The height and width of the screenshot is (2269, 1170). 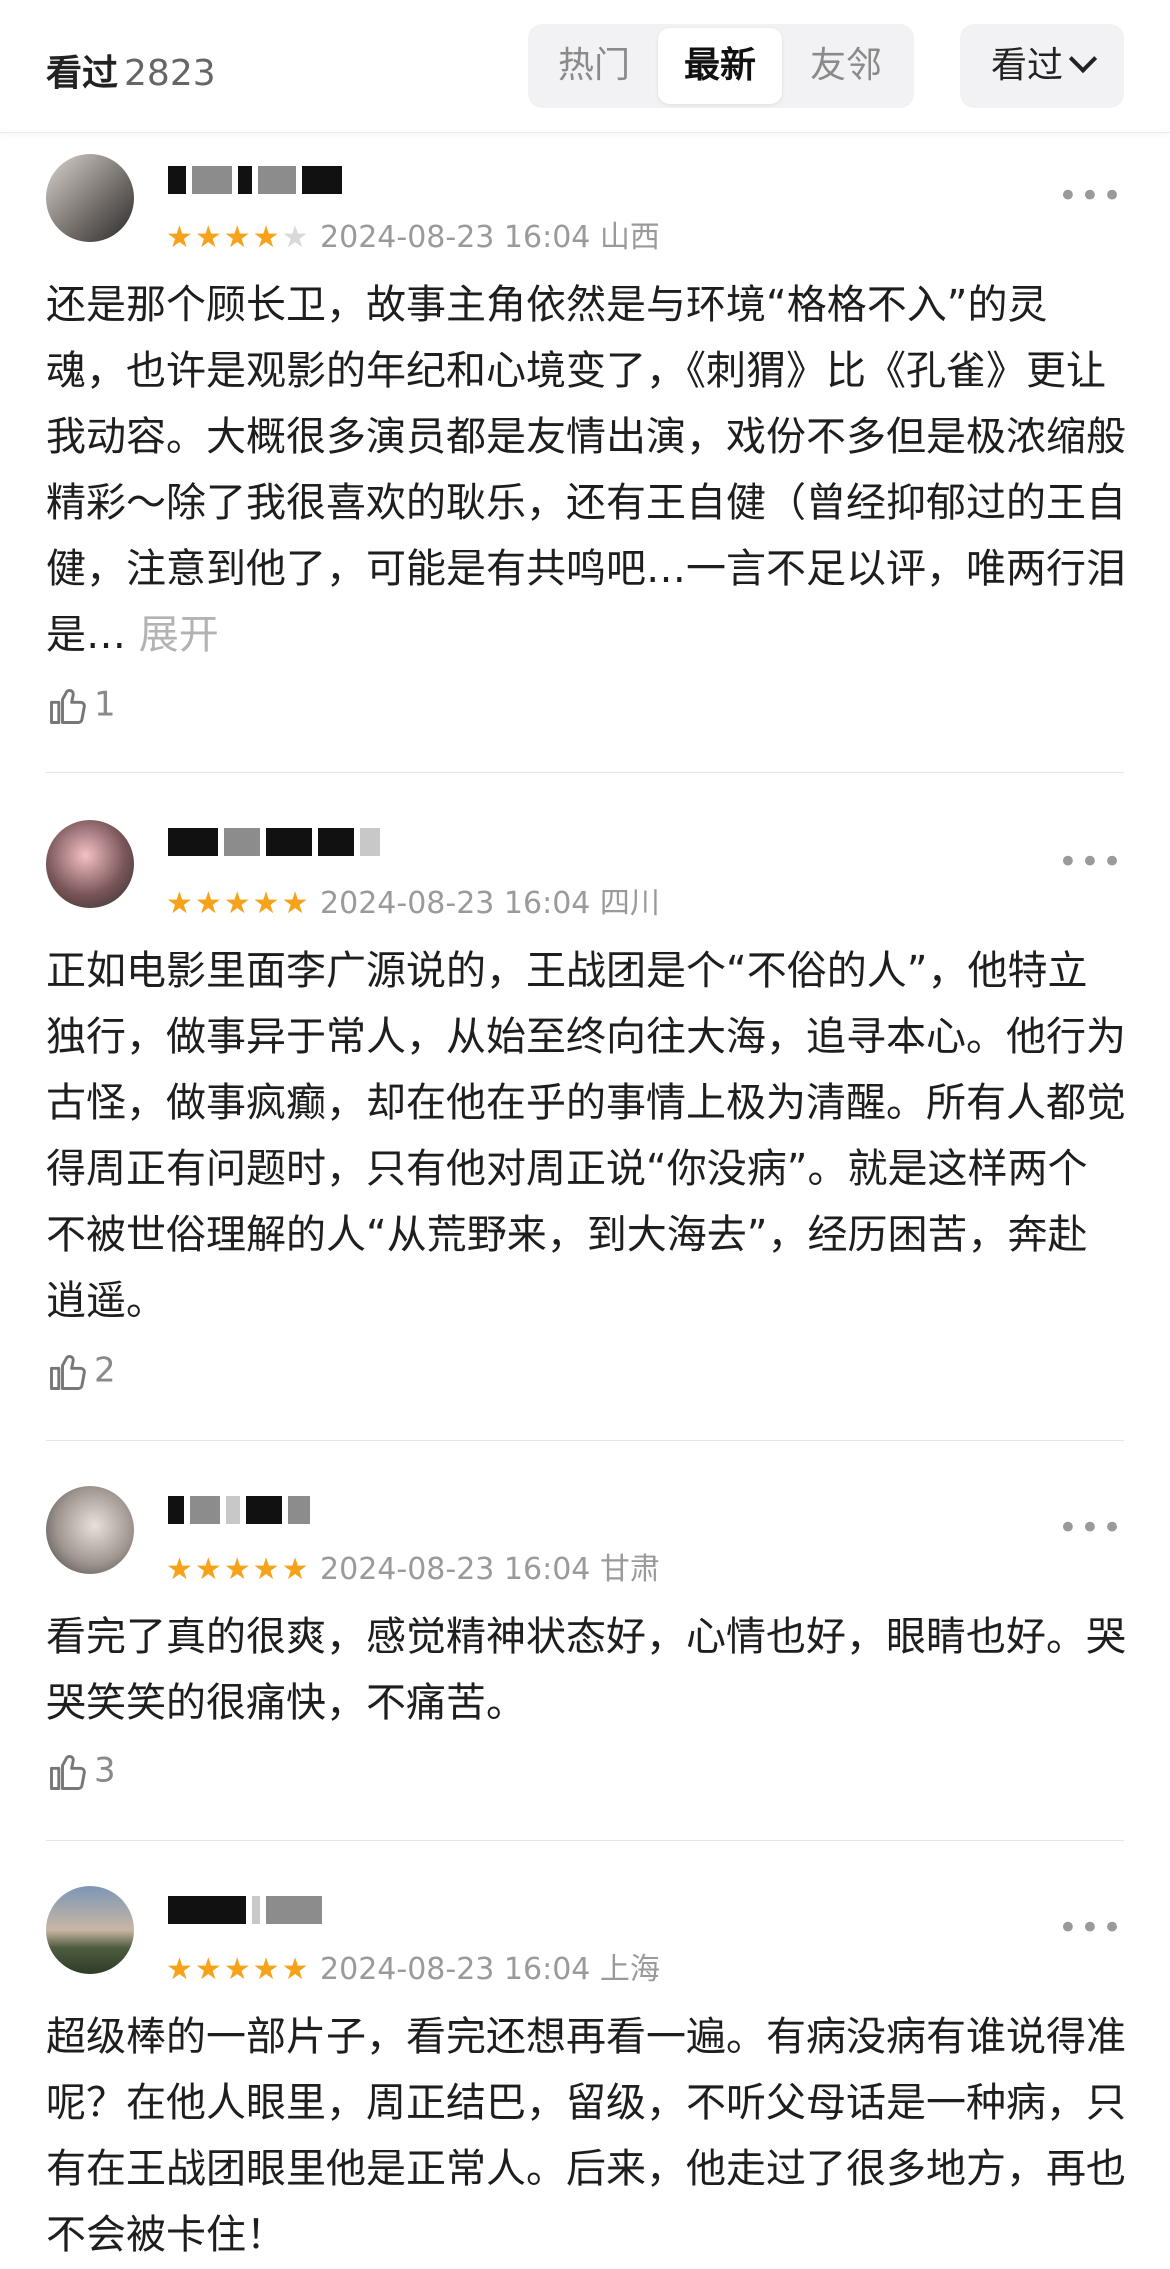 I want to click on filter-dropdown: 看过, so click(x=1042, y=66).